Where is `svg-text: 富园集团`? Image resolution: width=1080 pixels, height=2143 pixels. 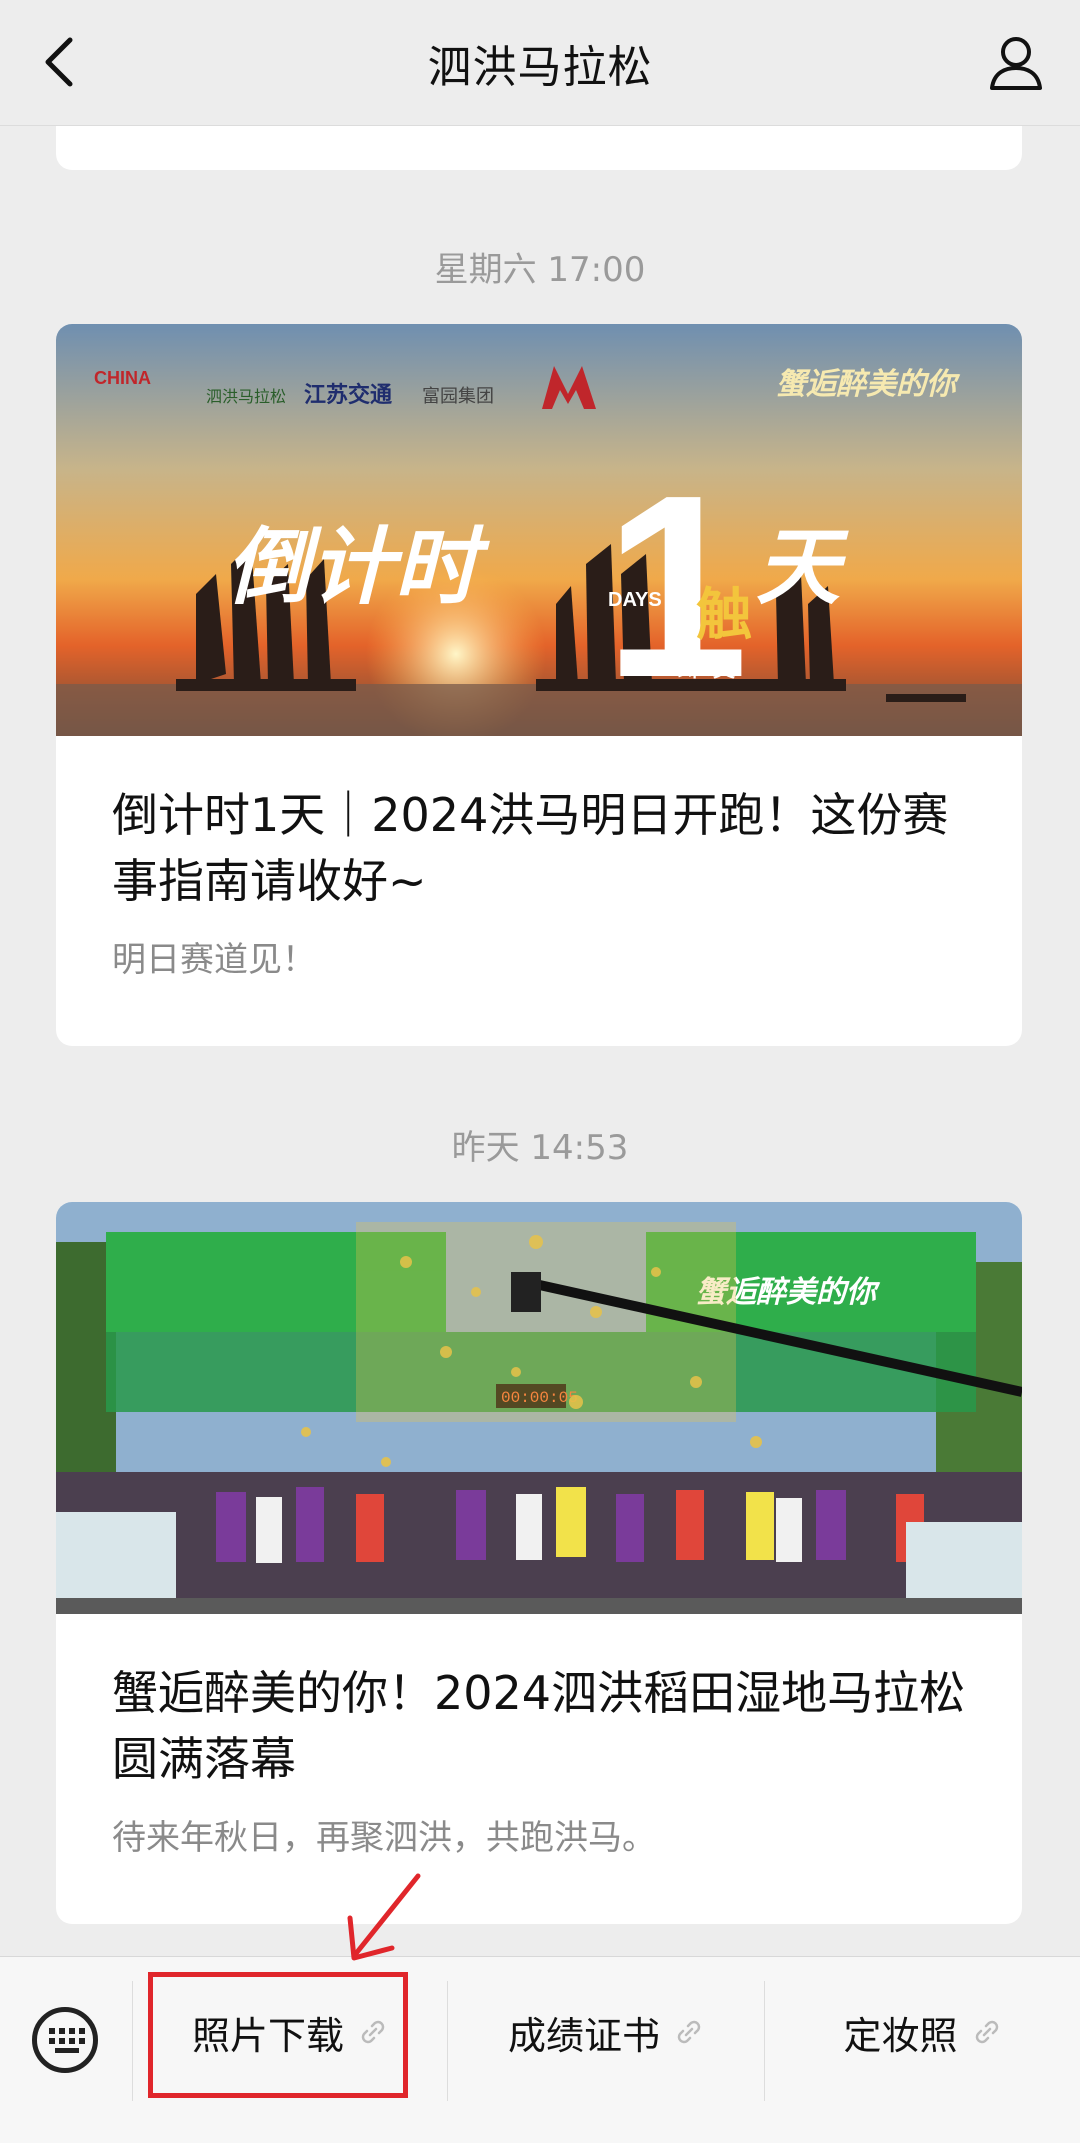 svg-text: 富园集团 is located at coordinates (458, 396).